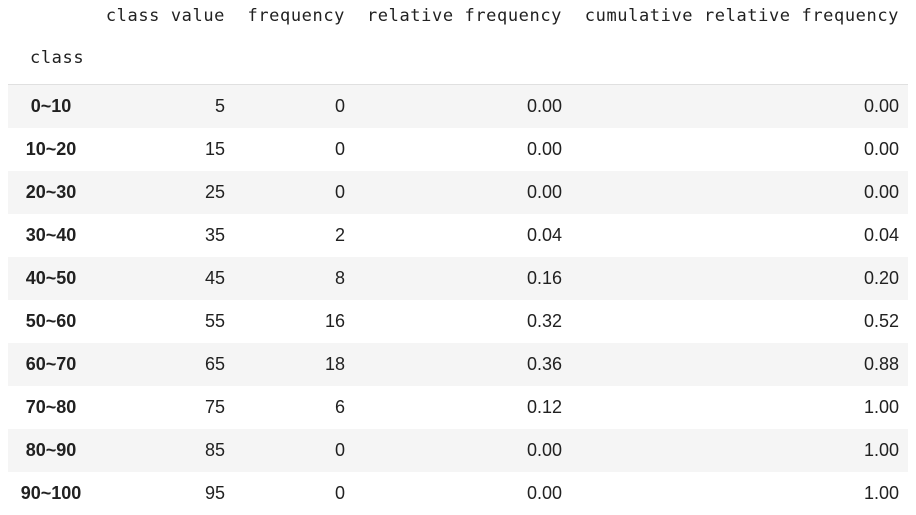 The image size is (916, 515). I want to click on class-value-cell: 5, so click(164, 105).